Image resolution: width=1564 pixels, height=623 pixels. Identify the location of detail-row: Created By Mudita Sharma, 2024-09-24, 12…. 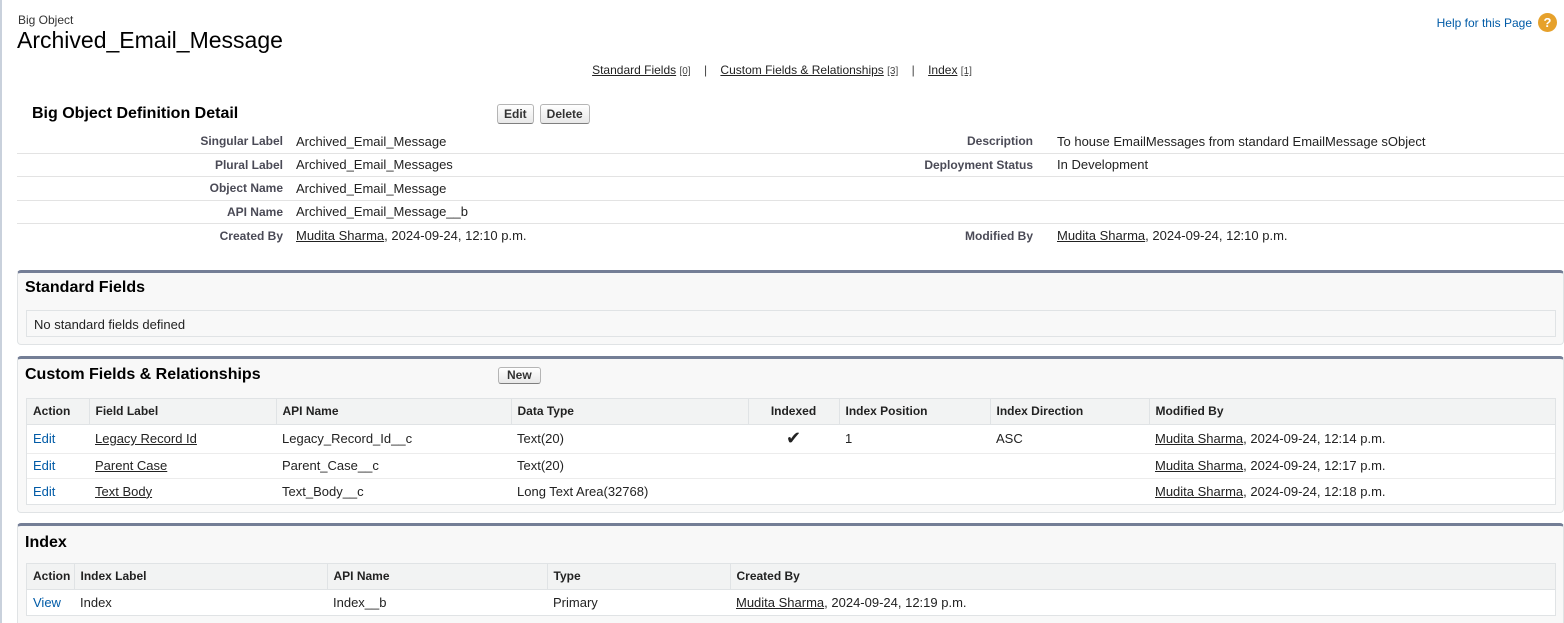
(790, 236).